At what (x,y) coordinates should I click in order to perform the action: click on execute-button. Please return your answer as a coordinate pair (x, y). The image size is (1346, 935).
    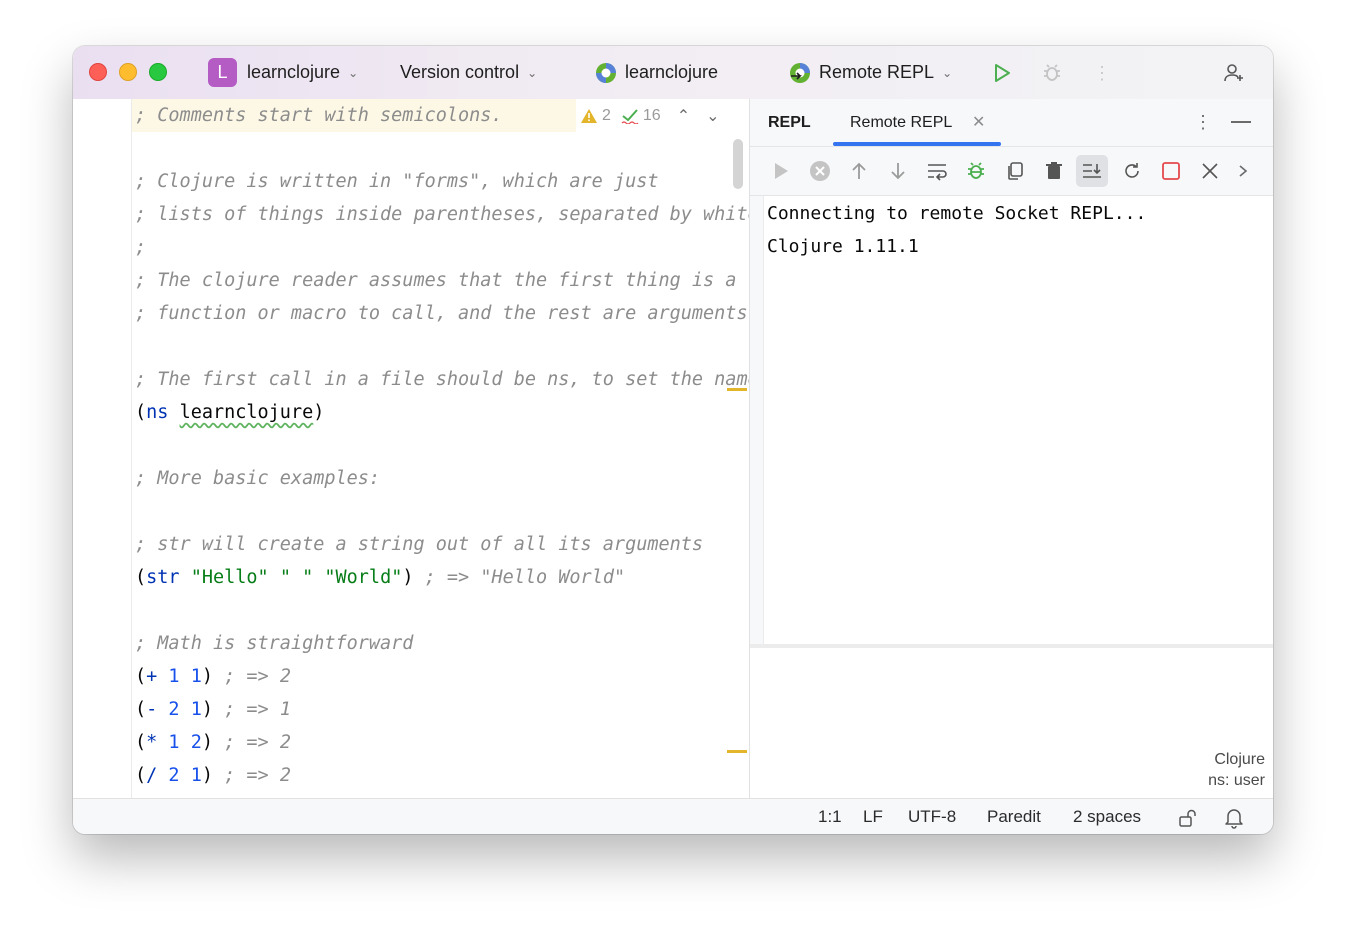
    Looking at the image, I should click on (781, 171).